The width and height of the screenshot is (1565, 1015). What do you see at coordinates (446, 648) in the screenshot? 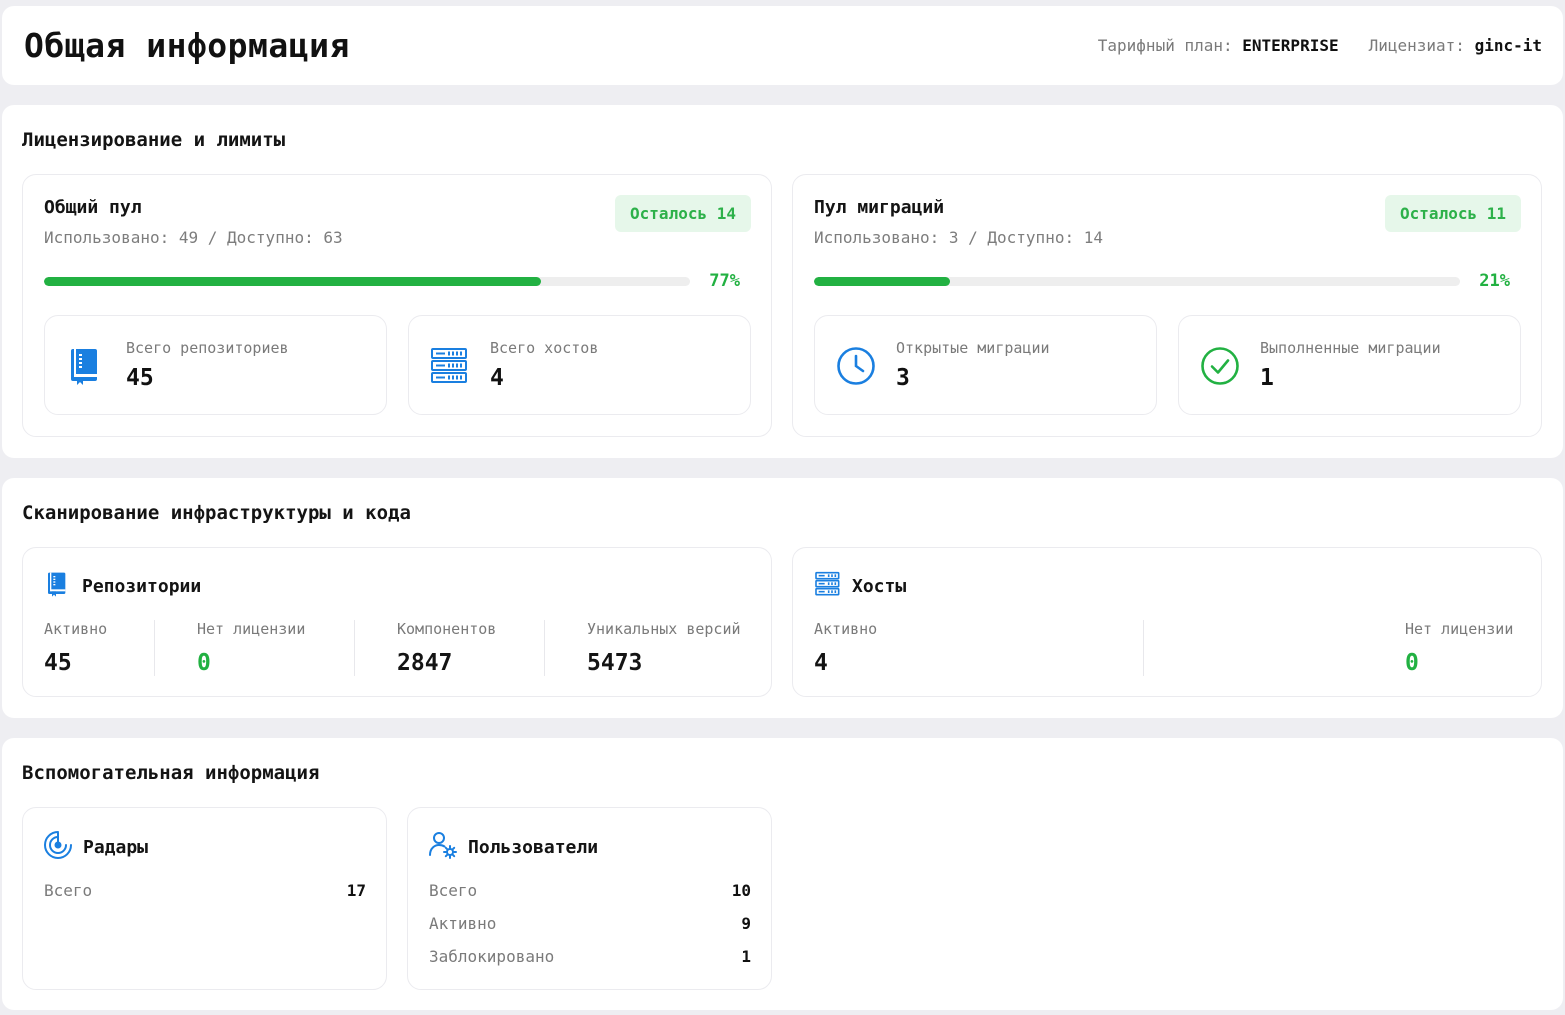
I see `metric-components: Компонентов 2847` at bounding box center [446, 648].